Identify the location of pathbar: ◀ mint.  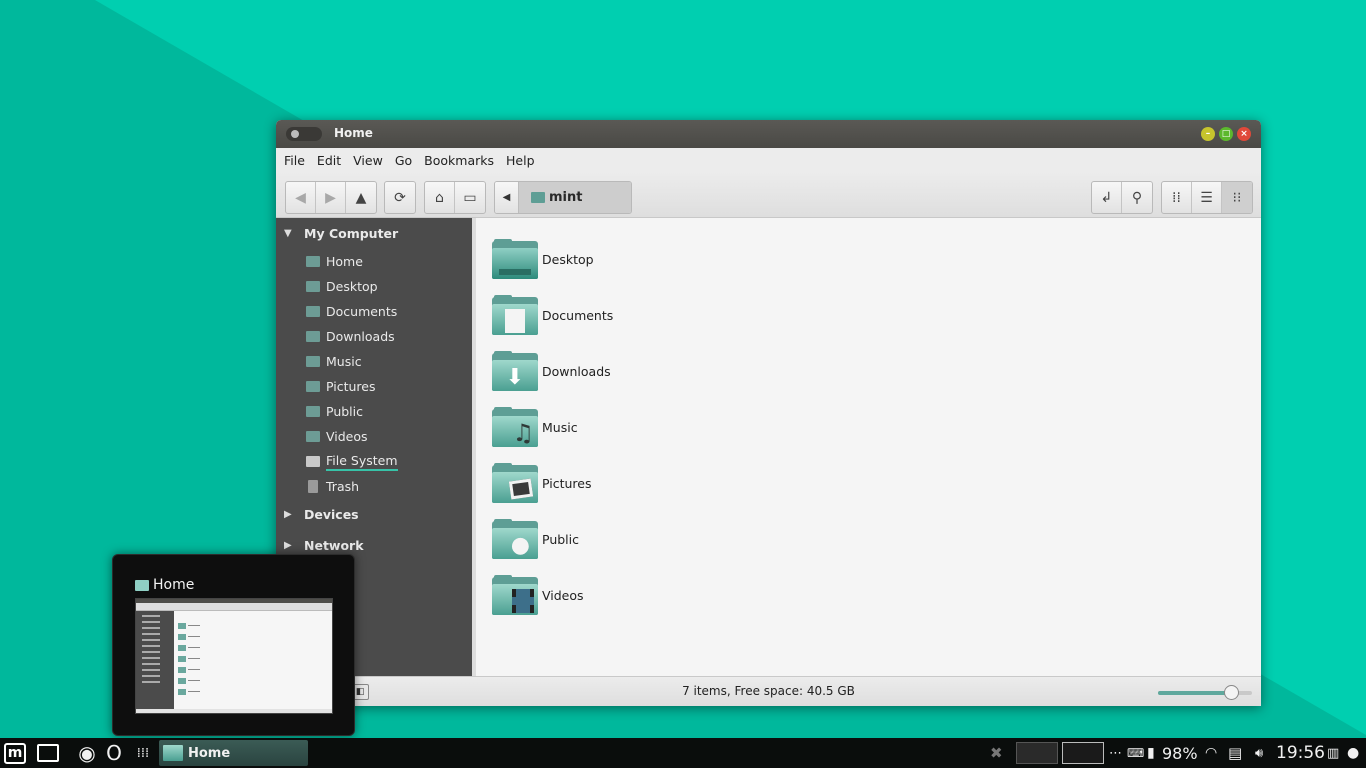
(563, 197).